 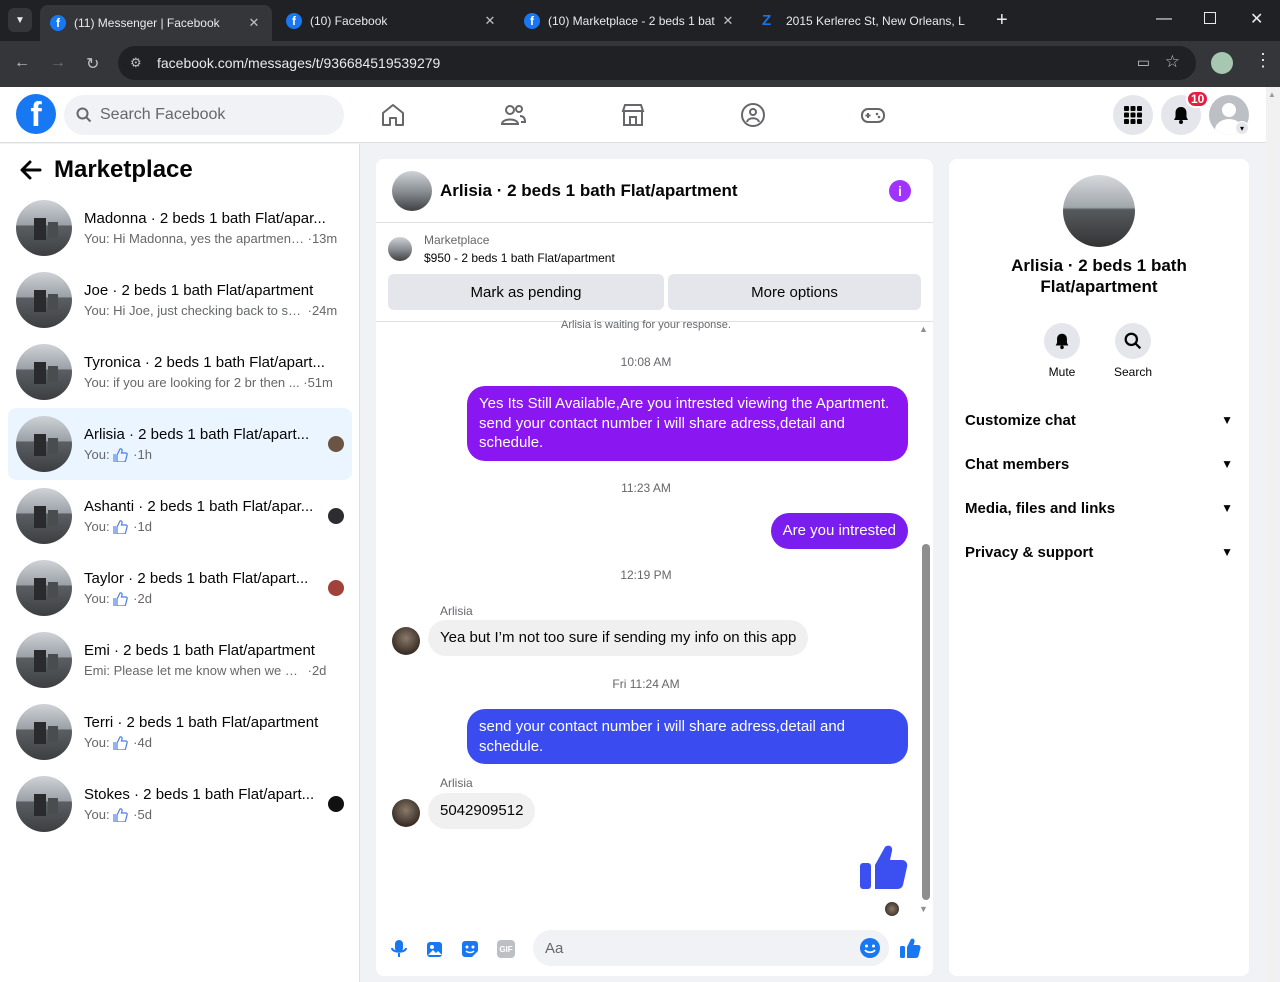 I want to click on chat-members-section: Chat members ▼, so click(x=1099, y=464).